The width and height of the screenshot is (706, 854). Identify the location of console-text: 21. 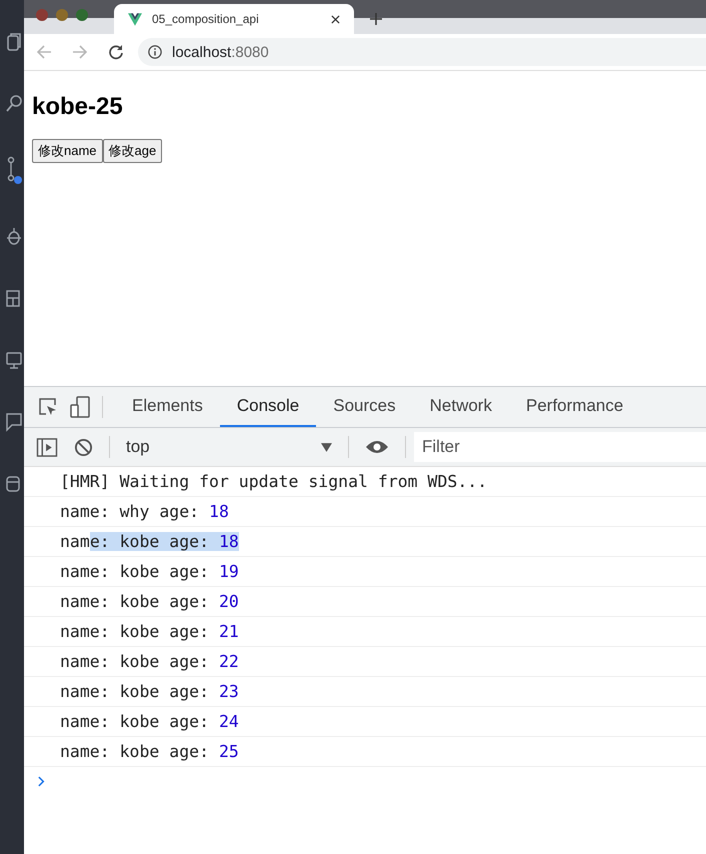
(228, 631).